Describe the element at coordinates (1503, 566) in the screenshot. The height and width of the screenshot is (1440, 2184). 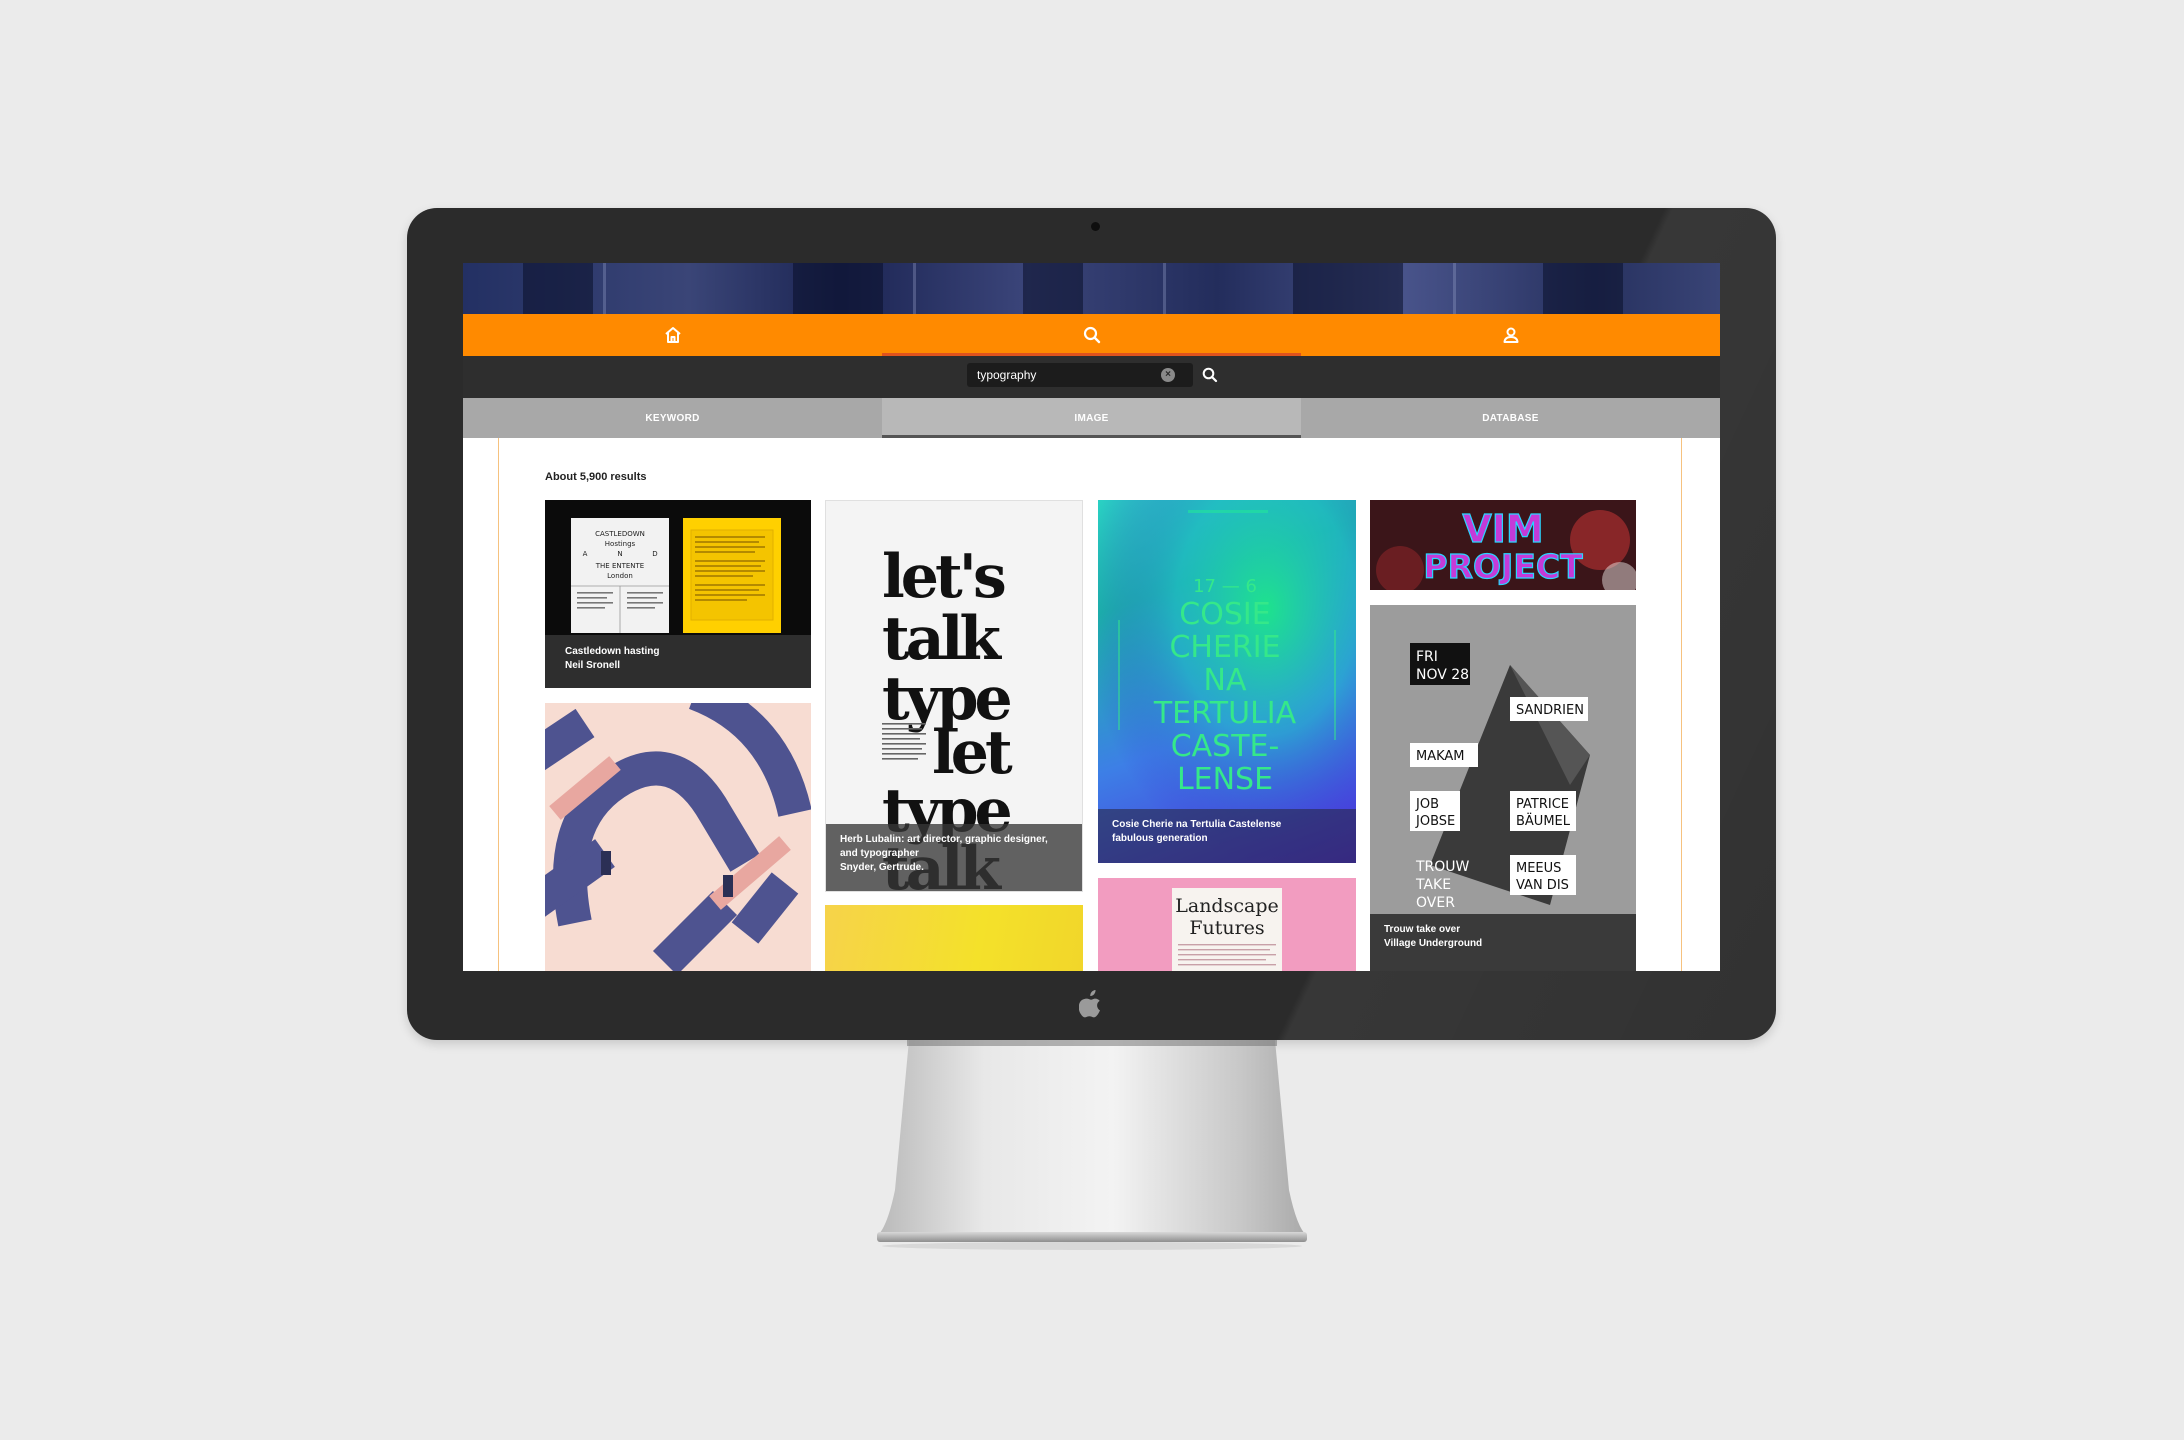
I see `vim-poster-line: PROJECT` at that location.